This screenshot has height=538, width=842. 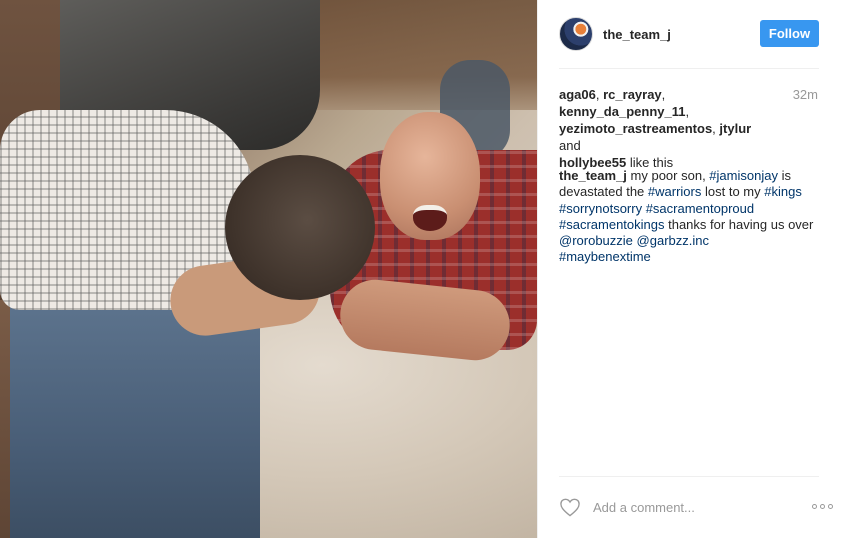 I want to click on liker-name: kenny_da_penny_11, so click(x=622, y=111).